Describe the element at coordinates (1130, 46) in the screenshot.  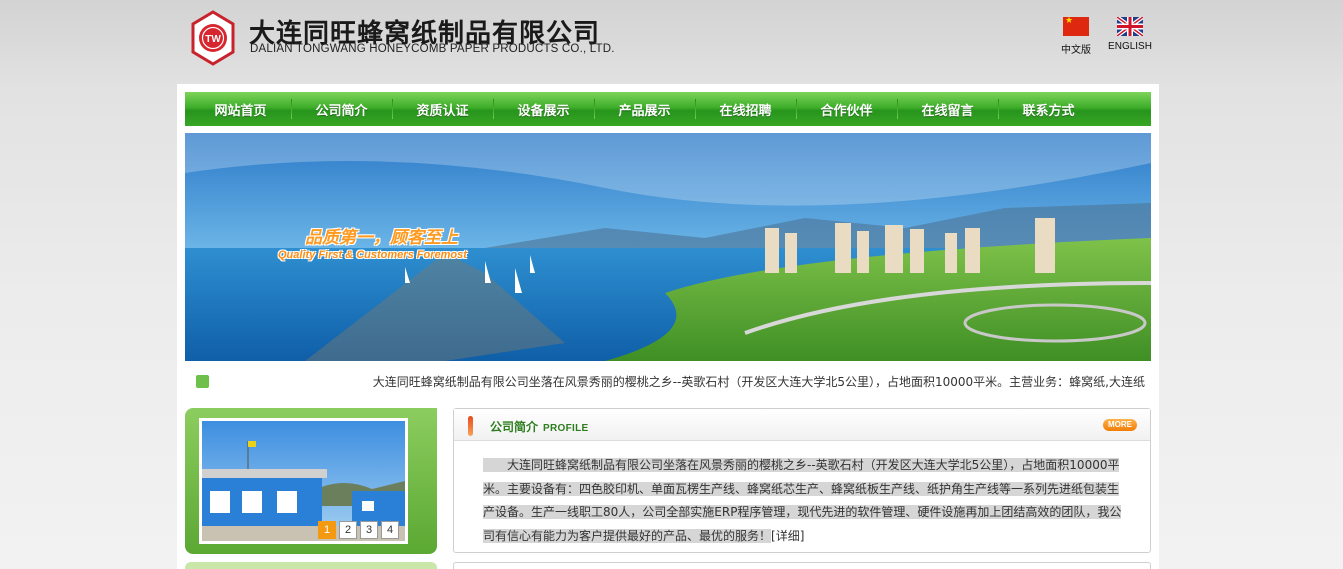
I see `lang-english-label: ENGLISH` at that location.